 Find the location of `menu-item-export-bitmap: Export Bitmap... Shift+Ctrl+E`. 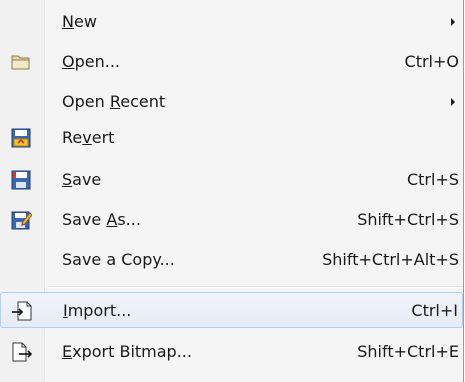

menu-item-export-bitmap: Export Bitmap... Shift+Ctrl+E is located at coordinates (231, 352).